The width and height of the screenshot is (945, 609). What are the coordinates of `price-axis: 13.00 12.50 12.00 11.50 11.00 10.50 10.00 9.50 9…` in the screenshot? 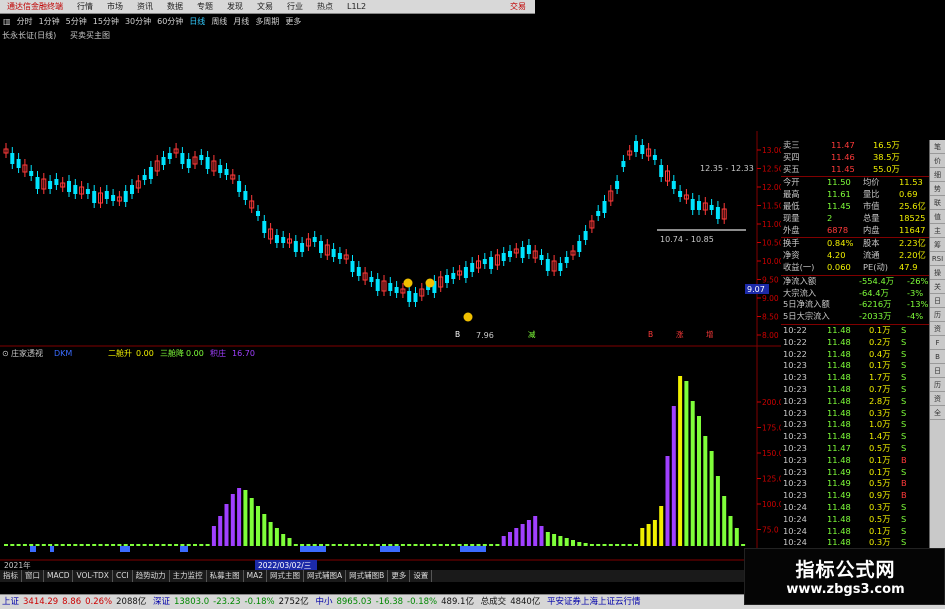 It's located at (769, 243).